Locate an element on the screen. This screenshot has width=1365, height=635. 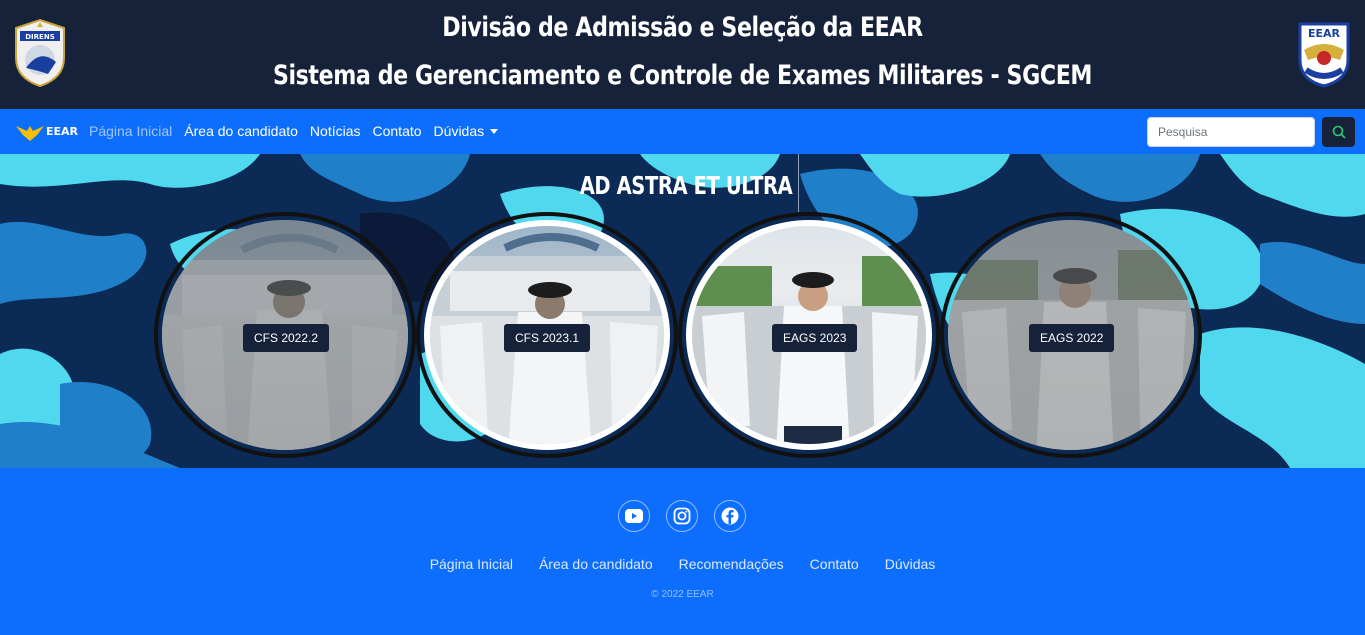
instagram-icon is located at coordinates (682, 516).